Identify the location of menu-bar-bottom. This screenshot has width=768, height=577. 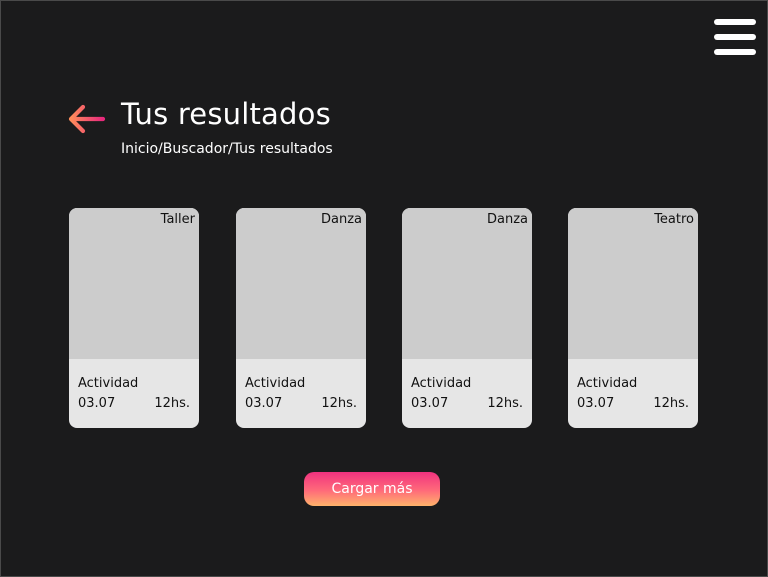
(735, 52).